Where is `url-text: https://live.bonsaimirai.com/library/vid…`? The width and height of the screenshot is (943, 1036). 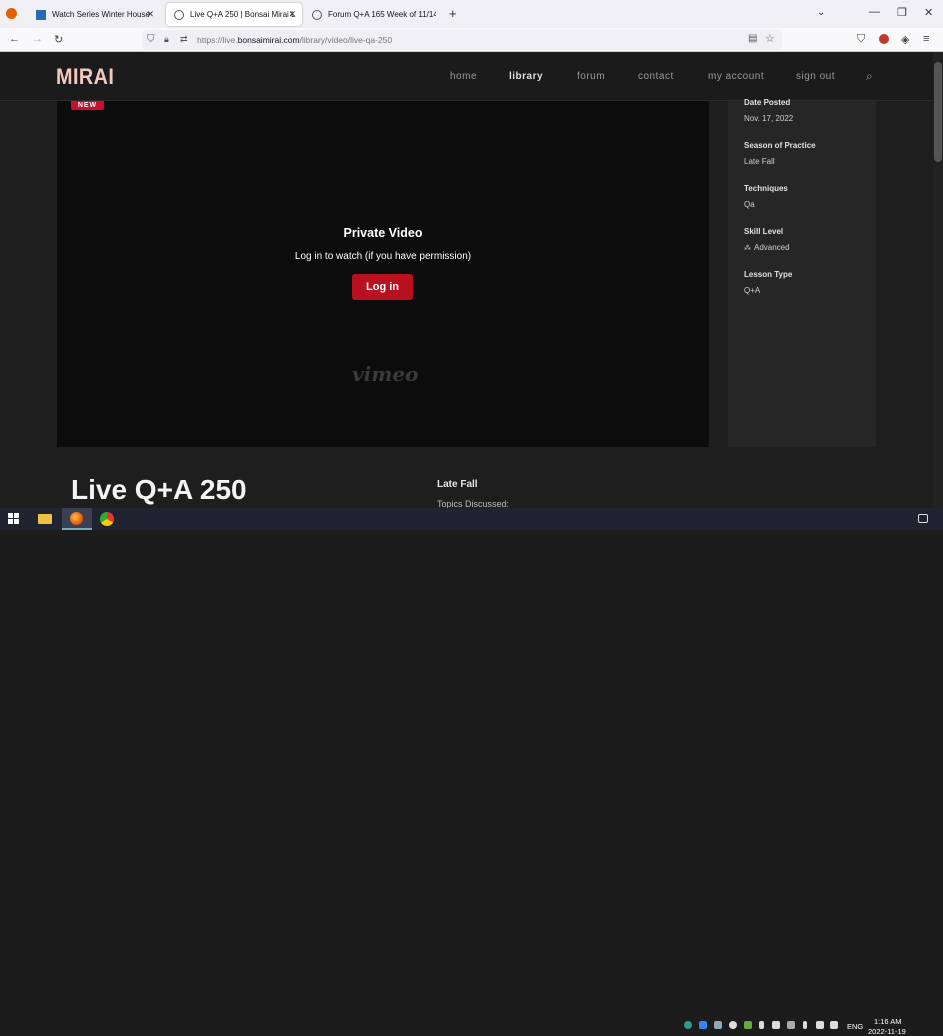
url-text: https://live.bonsaimirai.com/library/vid… is located at coordinates (294, 40).